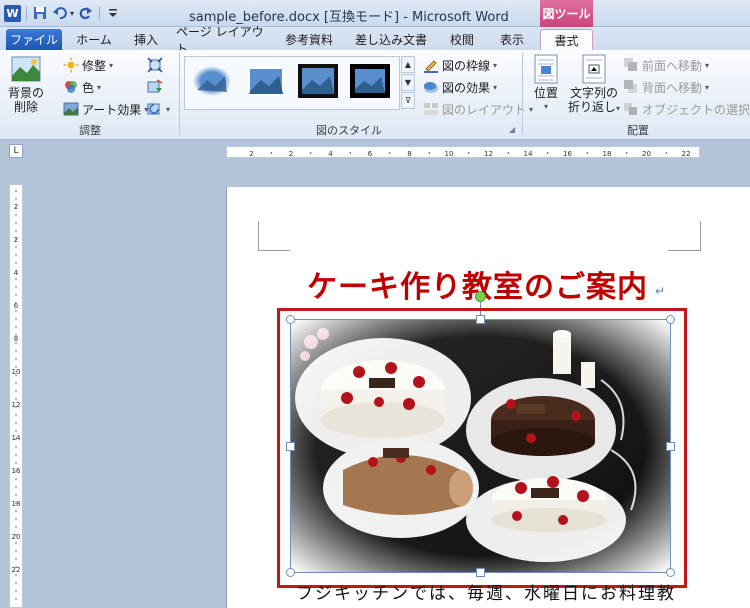 This screenshot has height=608, width=750. Describe the element at coordinates (88, 87) in the screenshot. I see `color-label: 色` at that location.